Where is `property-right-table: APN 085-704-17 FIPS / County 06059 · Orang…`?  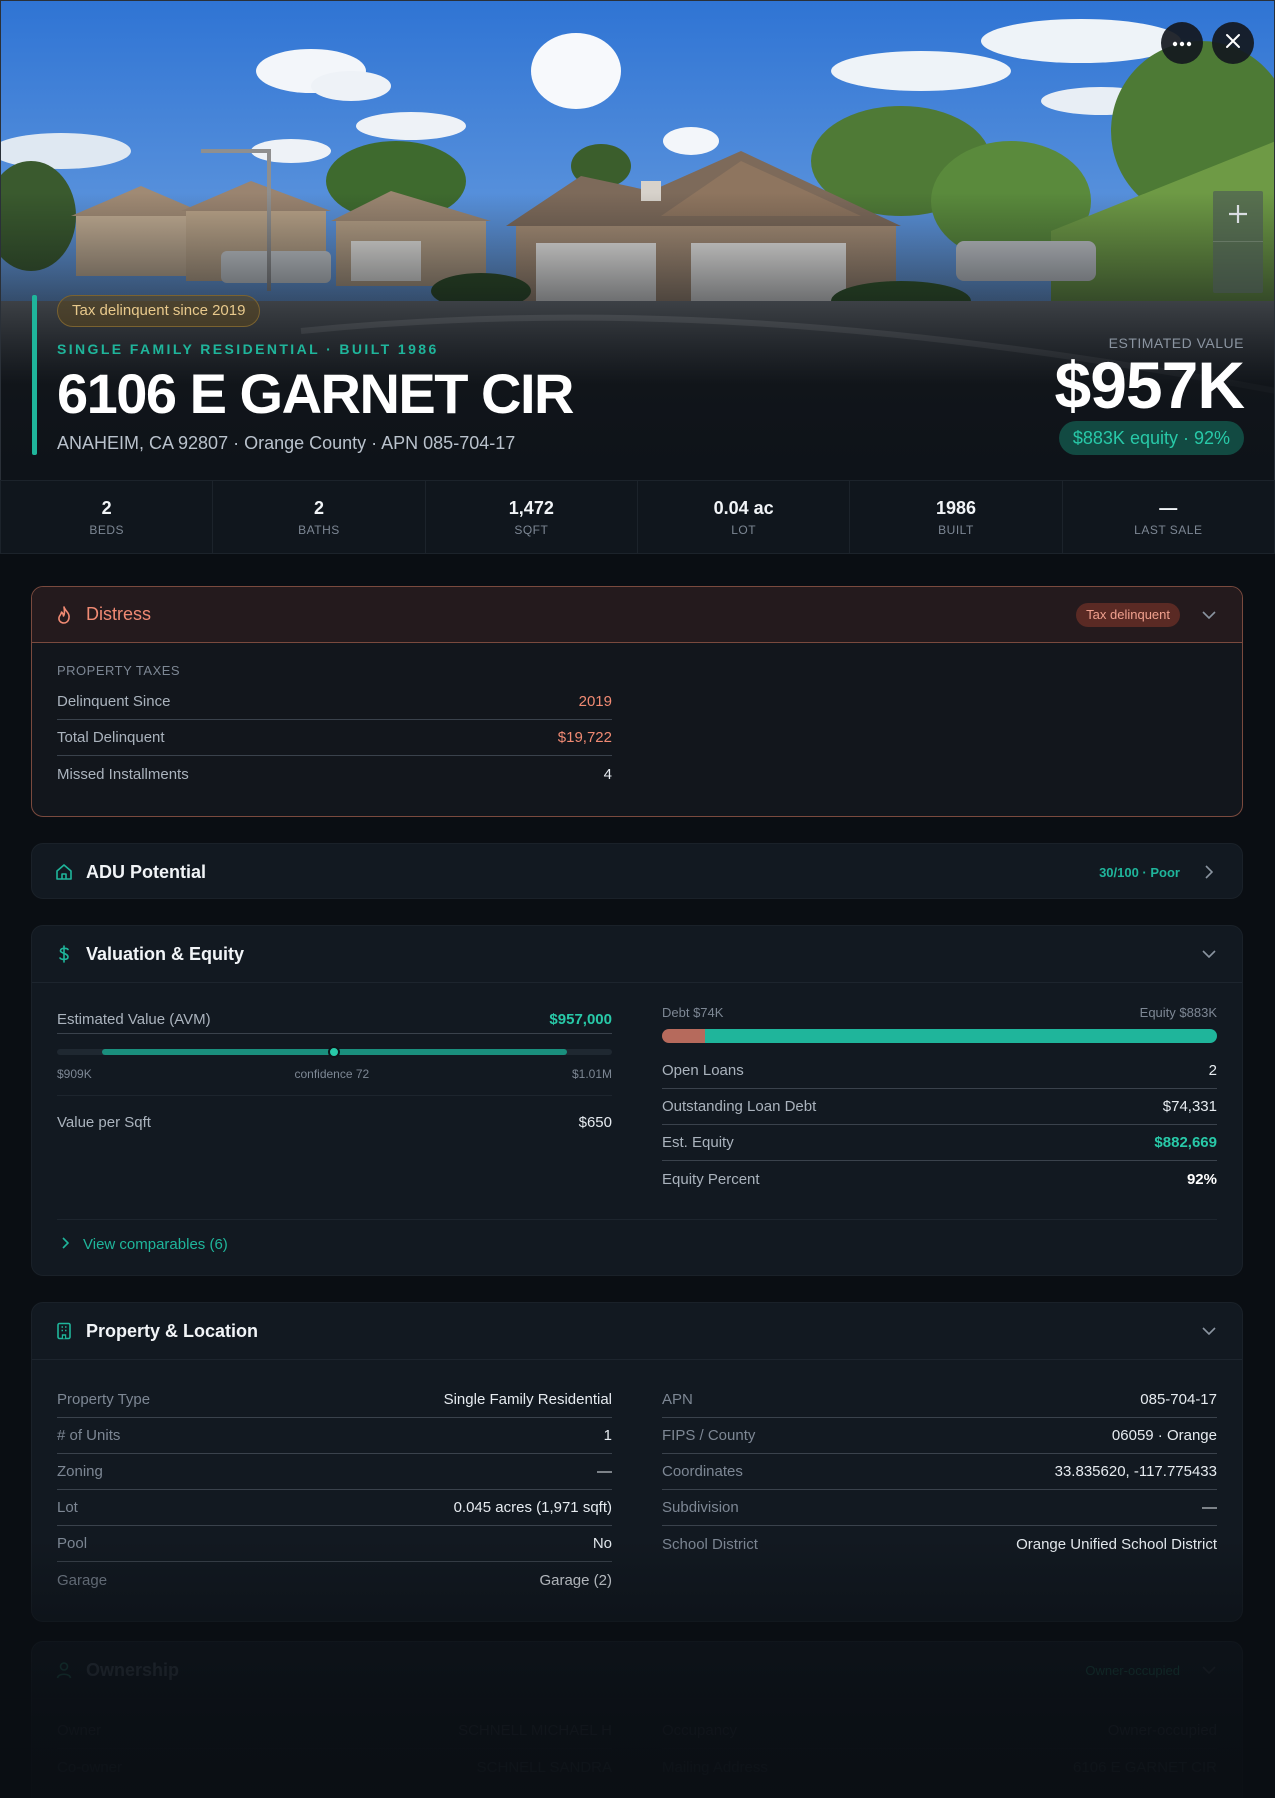 property-right-table: APN 085-704-17 FIPS / County 06059 · Orang… is located at coordinates (939, 1490).